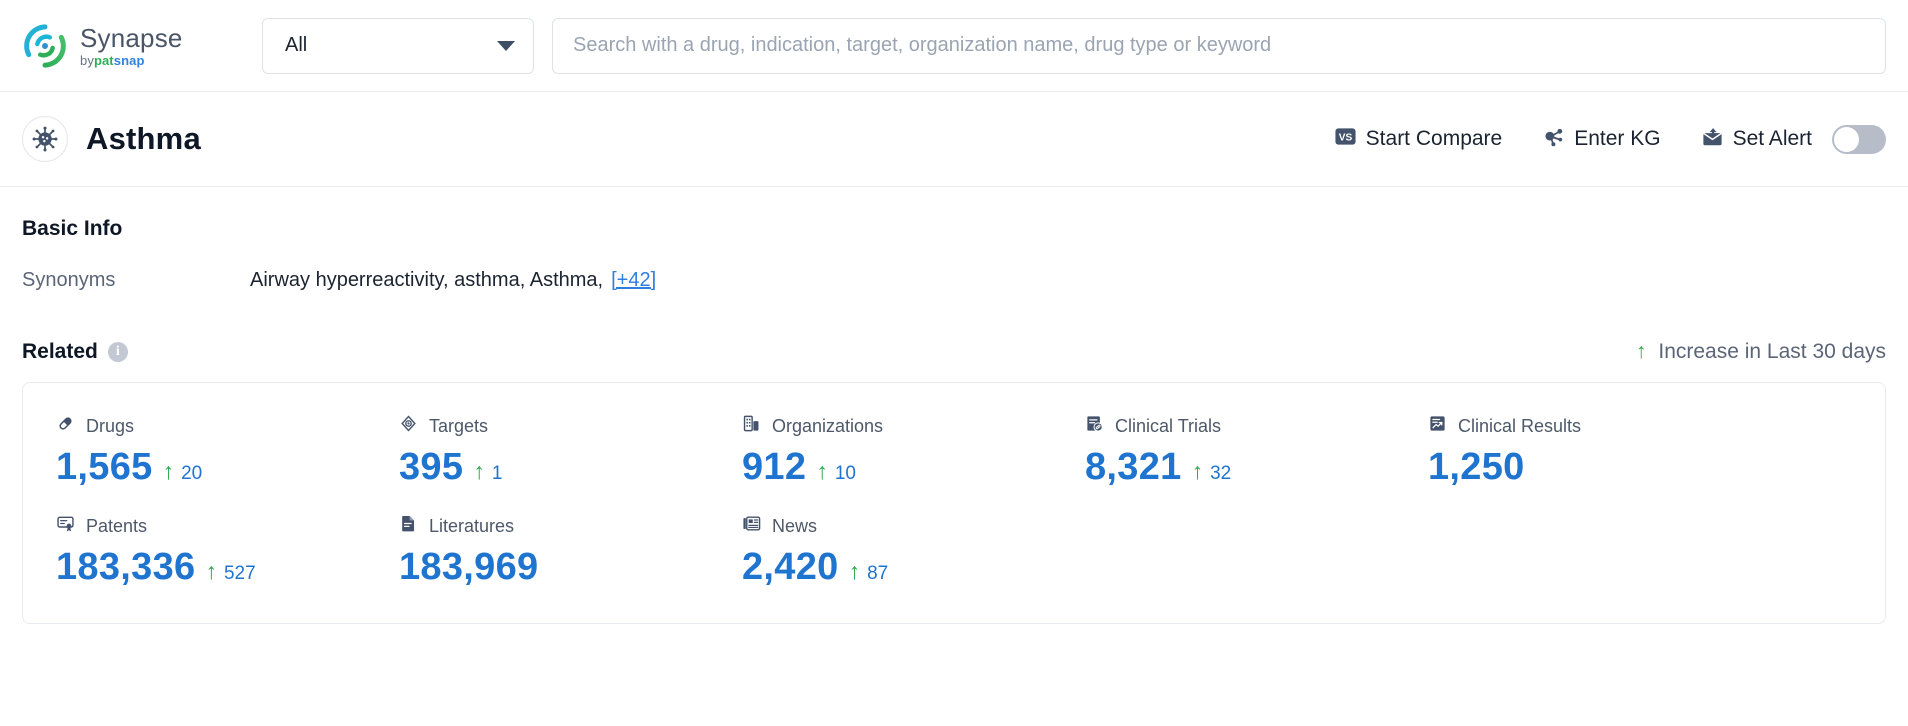 The image size is (1908, 726). What do you see at coordinates (227, 467) in the screenshot?
I see `metric-value-row: 1,565 ↑ 20` at bounding box center [227, 467].